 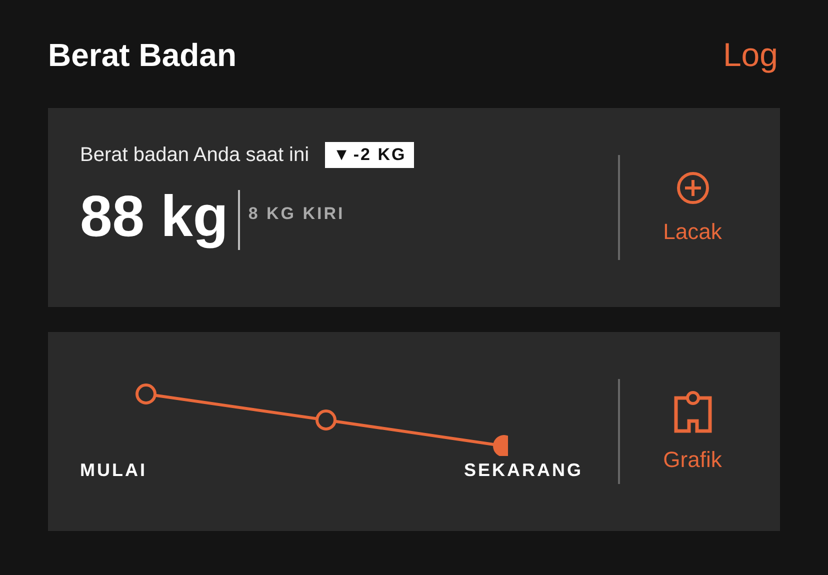 What do you see at coordinates (154, 217) in the screenshot?
I see `weight-value: 88 kg` at bounding box center [154, 217].